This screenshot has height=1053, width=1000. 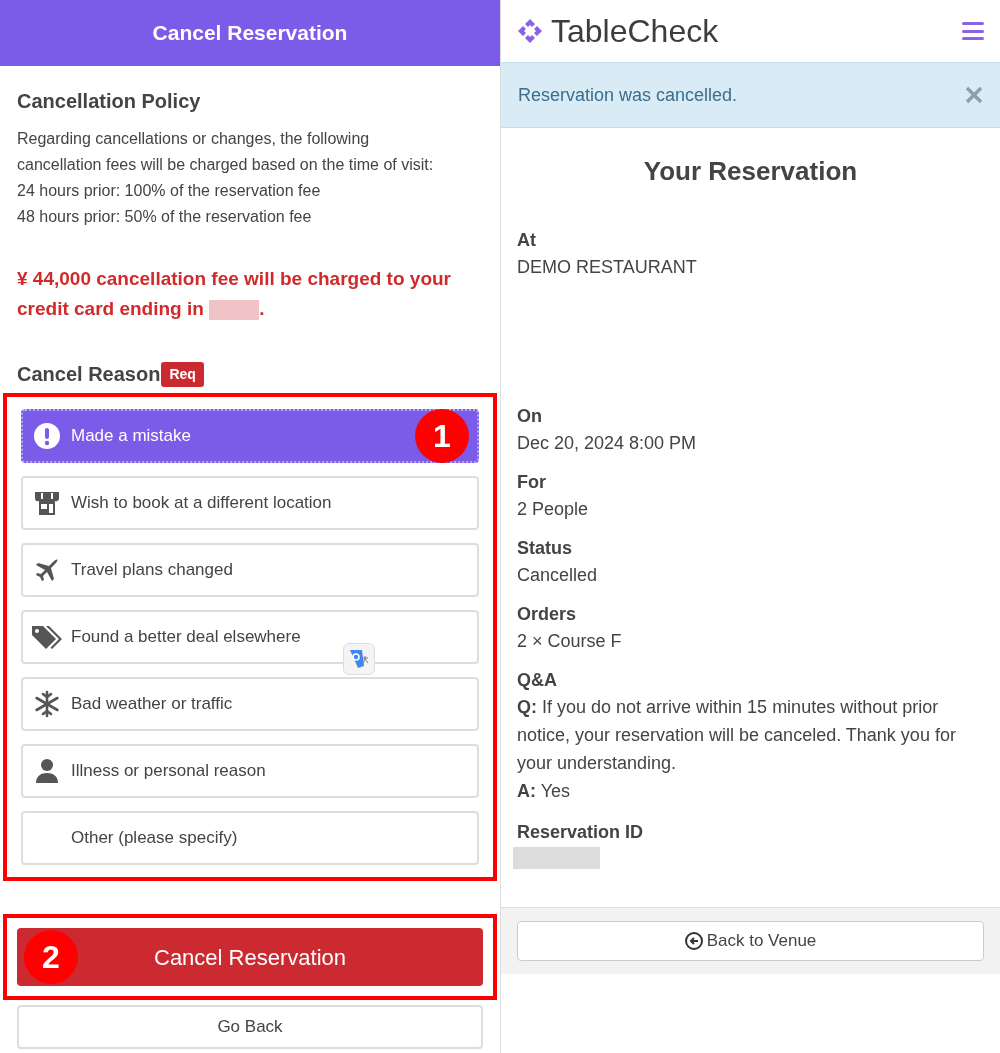 What do you see at coordinates (250, 570) in the screenshot?
I see `reason-option: Travel plans changed` at bounding box center [250, 570].